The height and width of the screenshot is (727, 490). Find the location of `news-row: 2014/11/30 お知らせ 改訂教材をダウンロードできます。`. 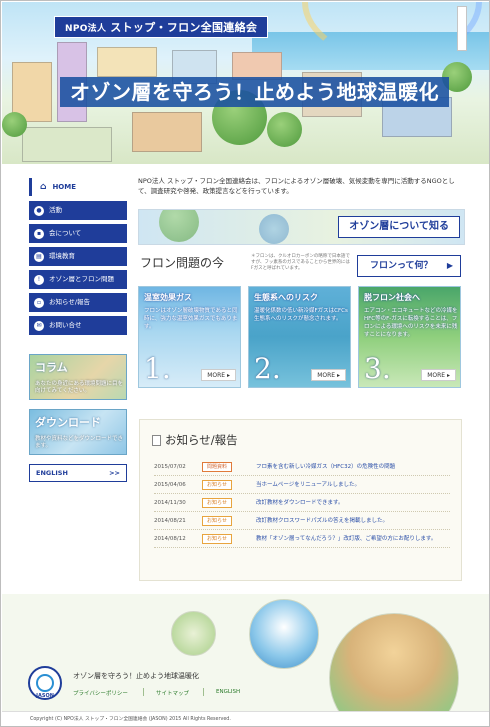

news-row: 2014/11/30 お知らせ 改訂教材をダウンロードできます。 is located at coordinates (302, 503).